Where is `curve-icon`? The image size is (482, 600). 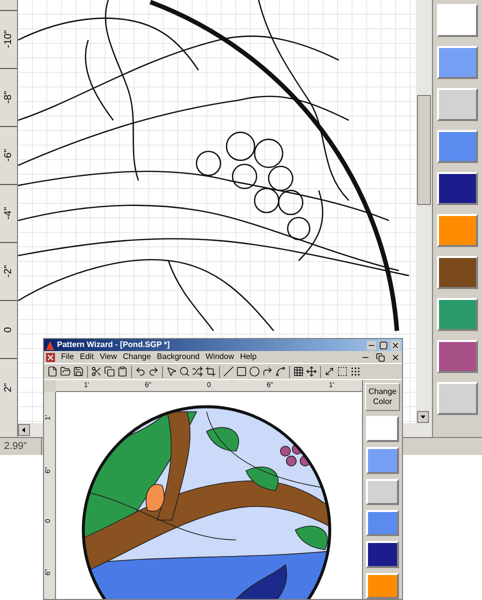
curve-icon is located at coordinates (280, 371).